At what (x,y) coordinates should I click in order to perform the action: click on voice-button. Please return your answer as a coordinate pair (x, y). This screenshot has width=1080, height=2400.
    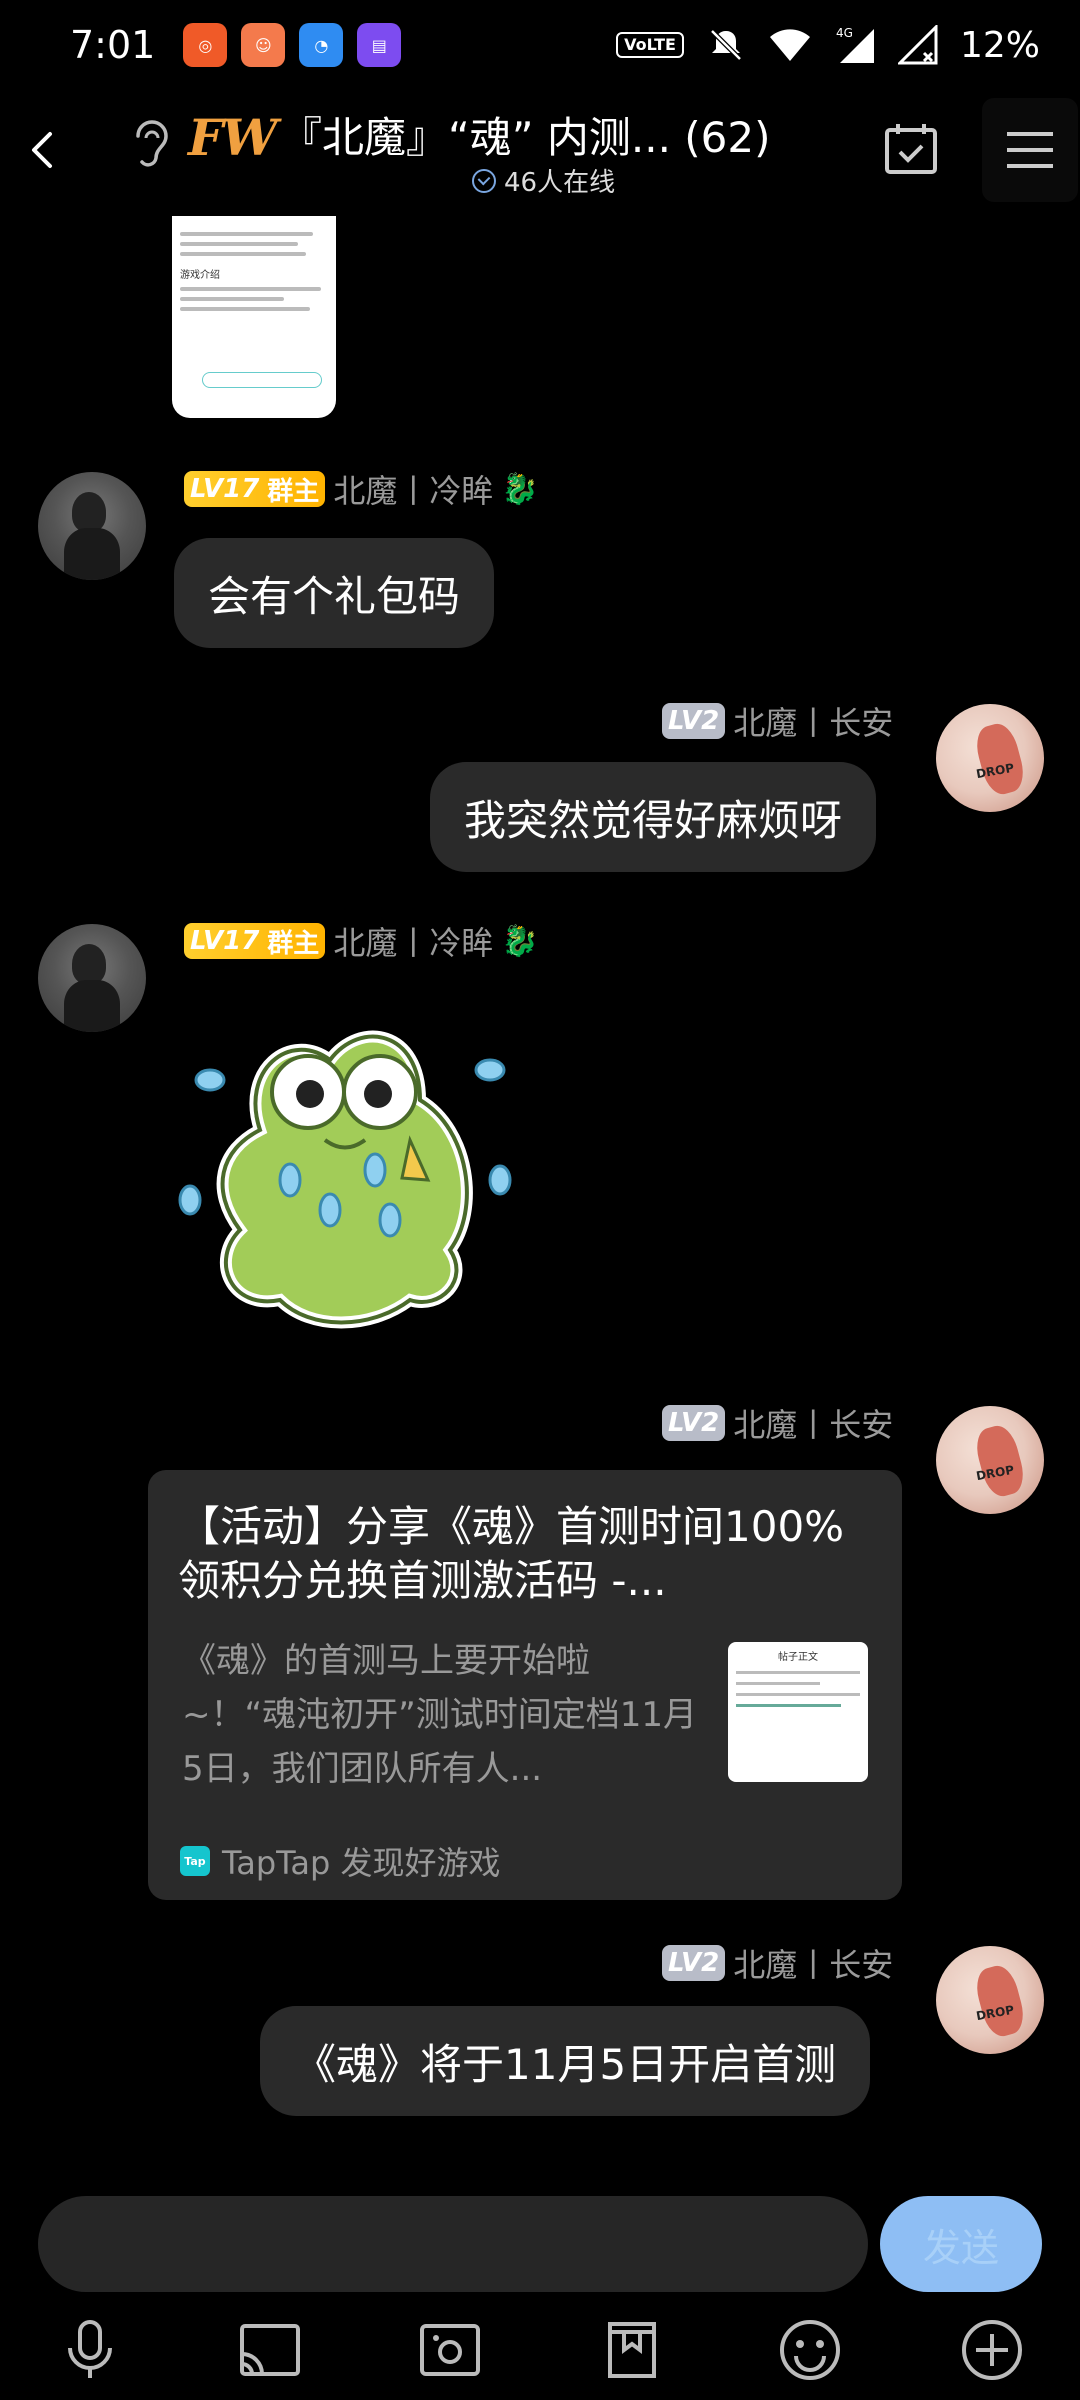
    Looking at the image, I should click on (90, 2350).